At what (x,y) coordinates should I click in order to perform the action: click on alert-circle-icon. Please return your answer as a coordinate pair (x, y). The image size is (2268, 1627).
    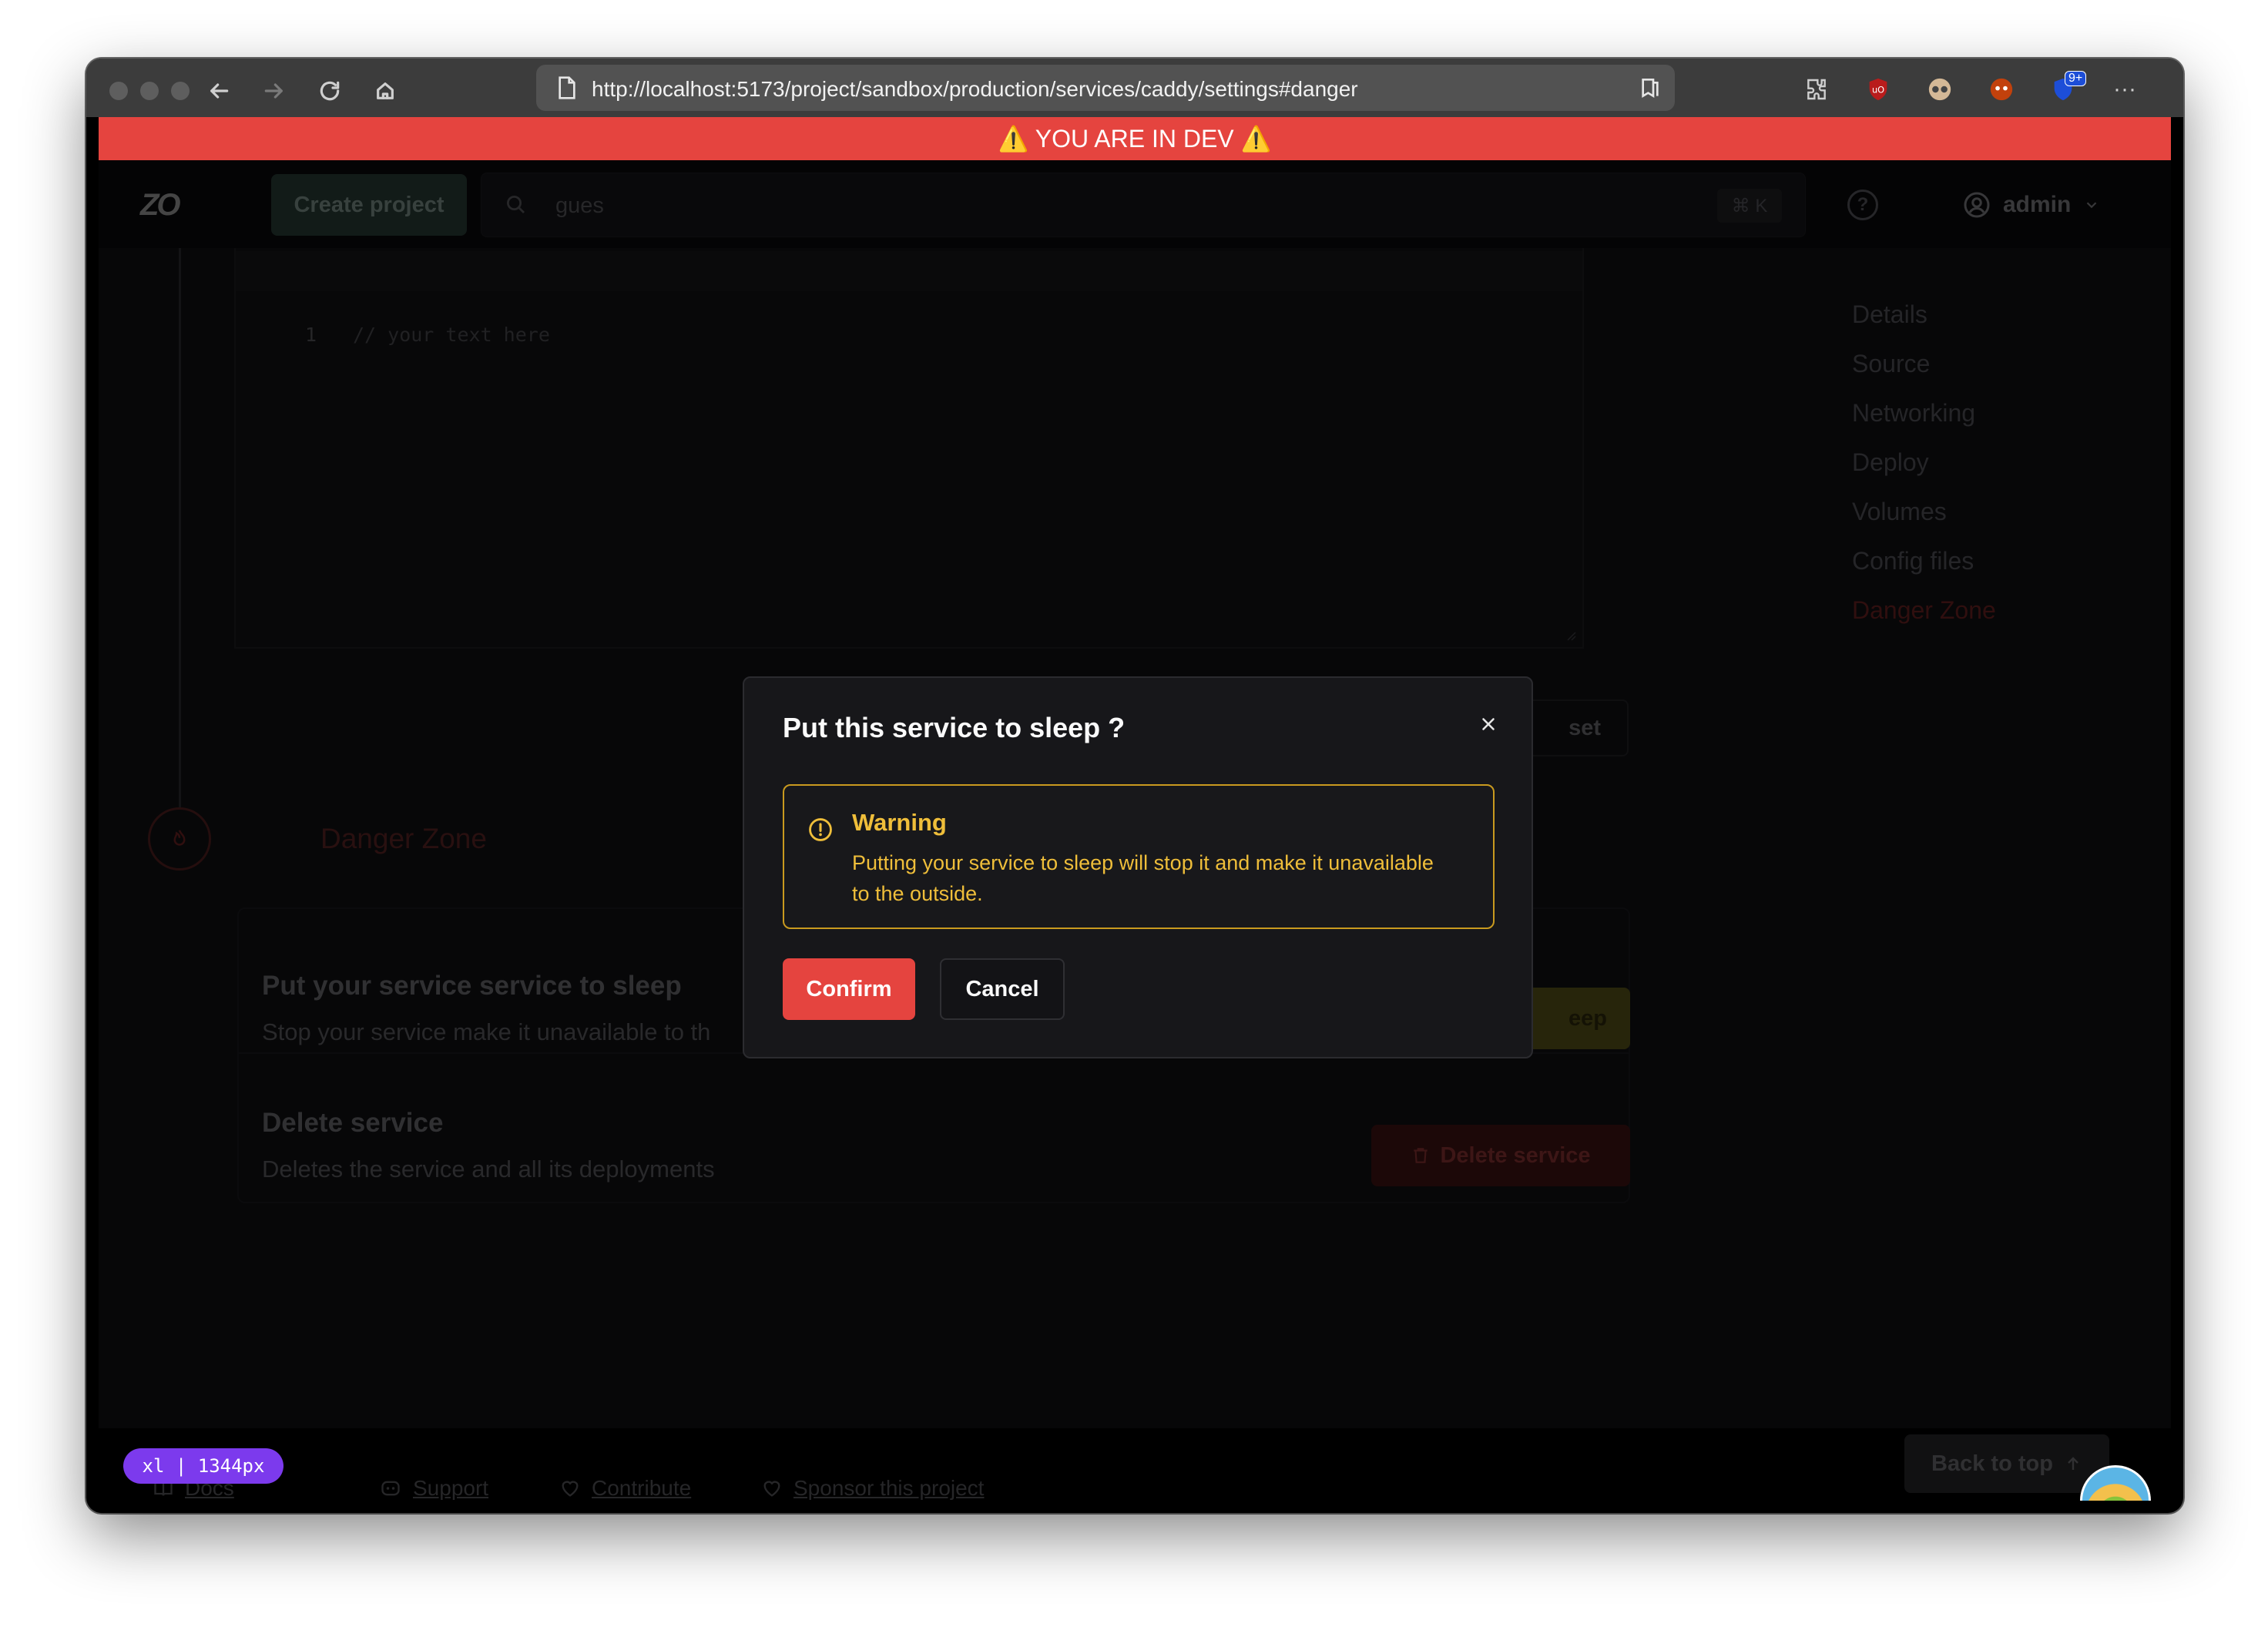
    Looking at the image, I should click on (820, 829).